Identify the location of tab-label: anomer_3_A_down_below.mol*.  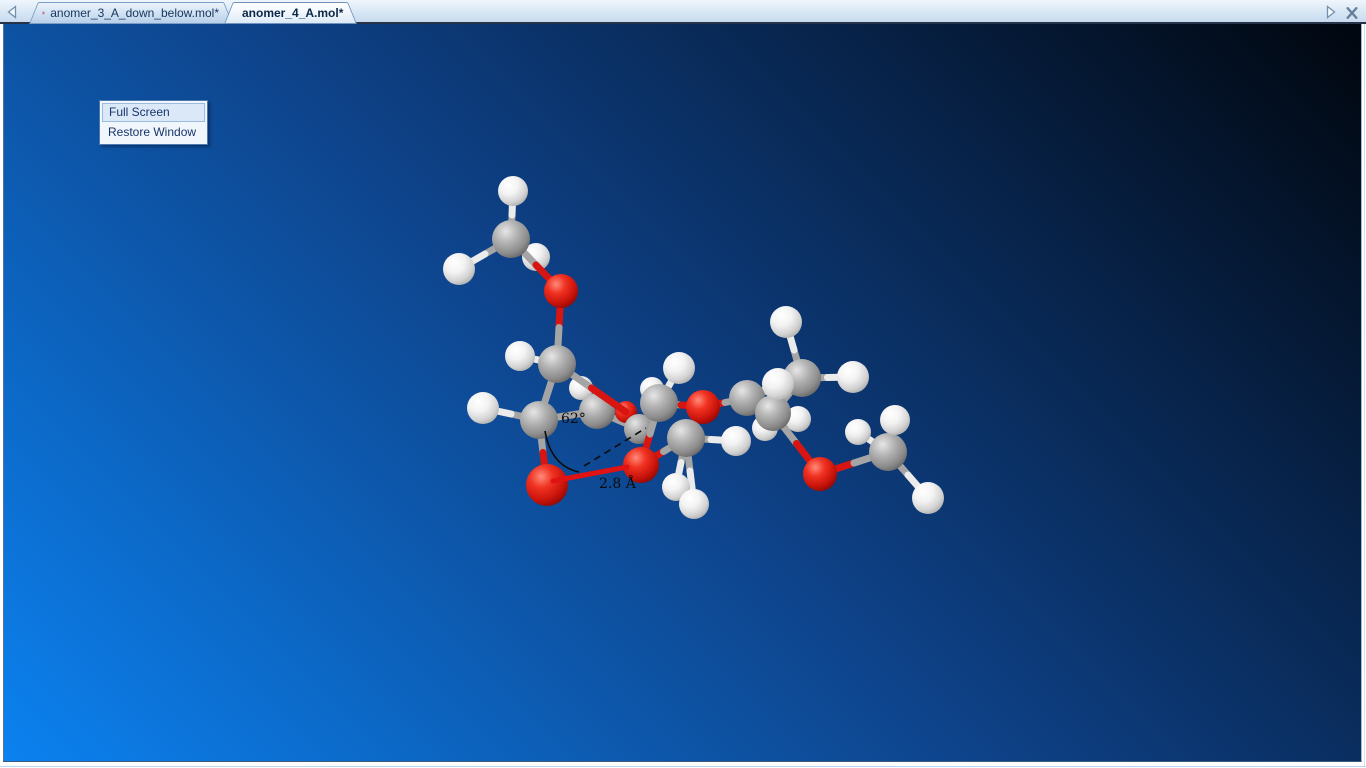
(134, 13).